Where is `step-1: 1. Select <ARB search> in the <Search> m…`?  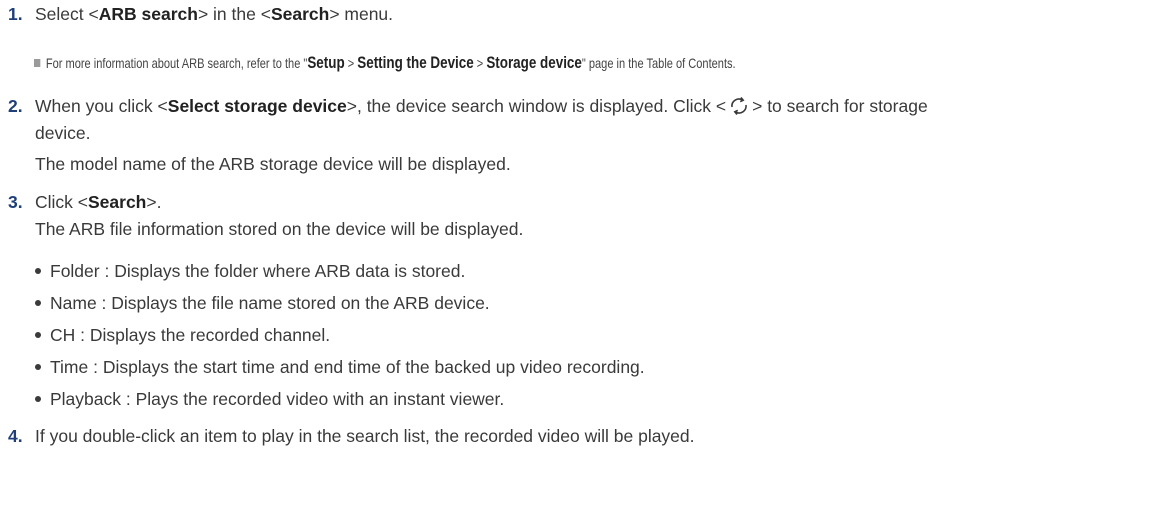
step-1: 1. Select <ARB search> in the <Search> m… is located at coordinates (583, 14).